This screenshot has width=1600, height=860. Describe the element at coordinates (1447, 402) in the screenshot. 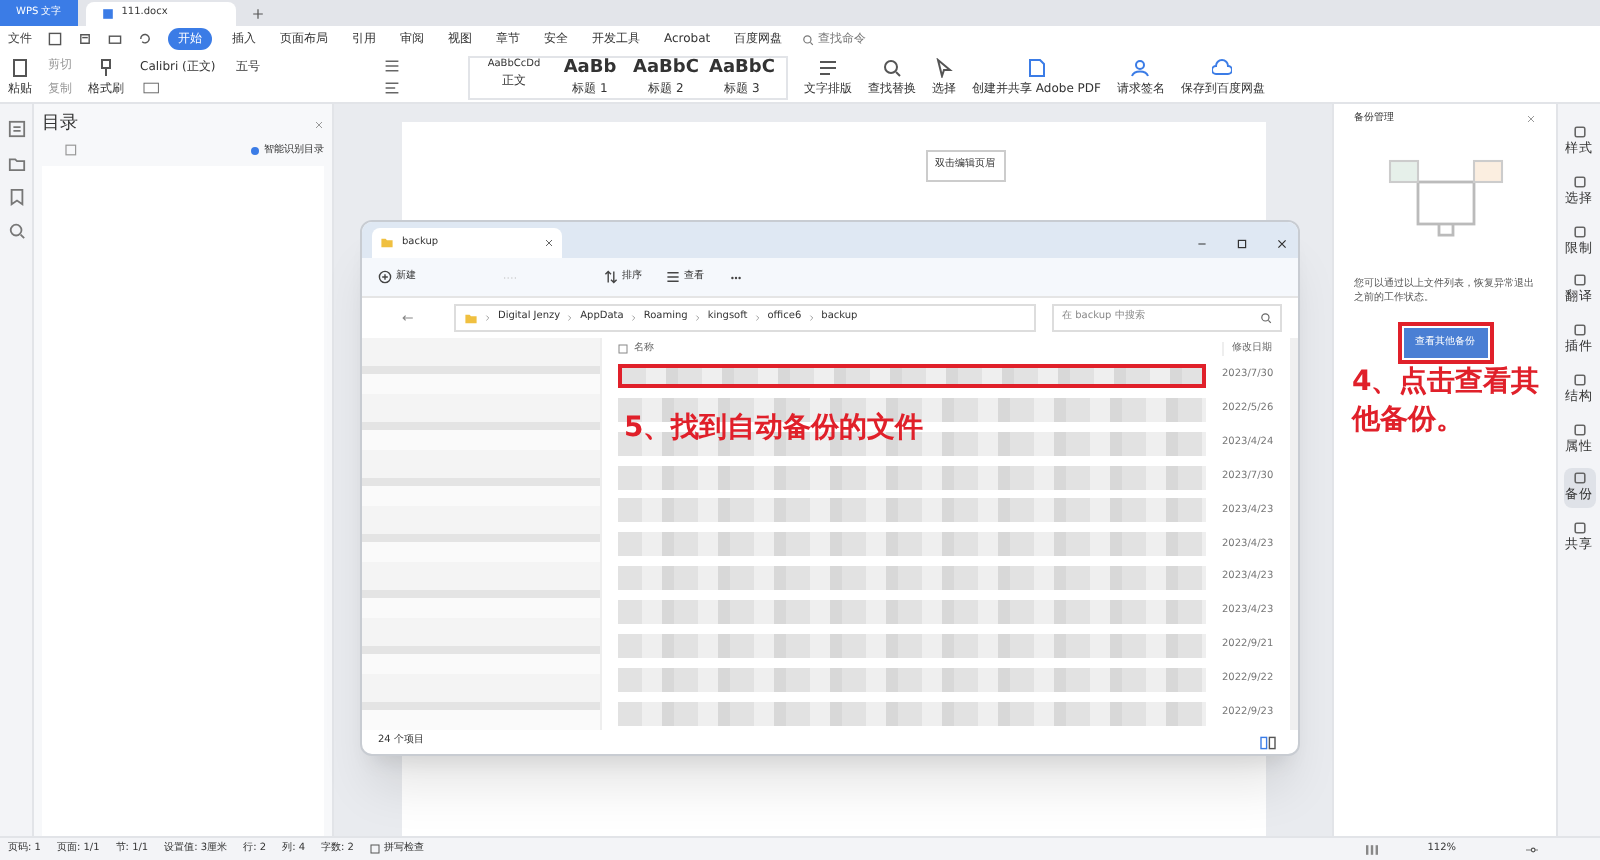

I see `annotation-text: 4、点击查看其他备份。` at that location.